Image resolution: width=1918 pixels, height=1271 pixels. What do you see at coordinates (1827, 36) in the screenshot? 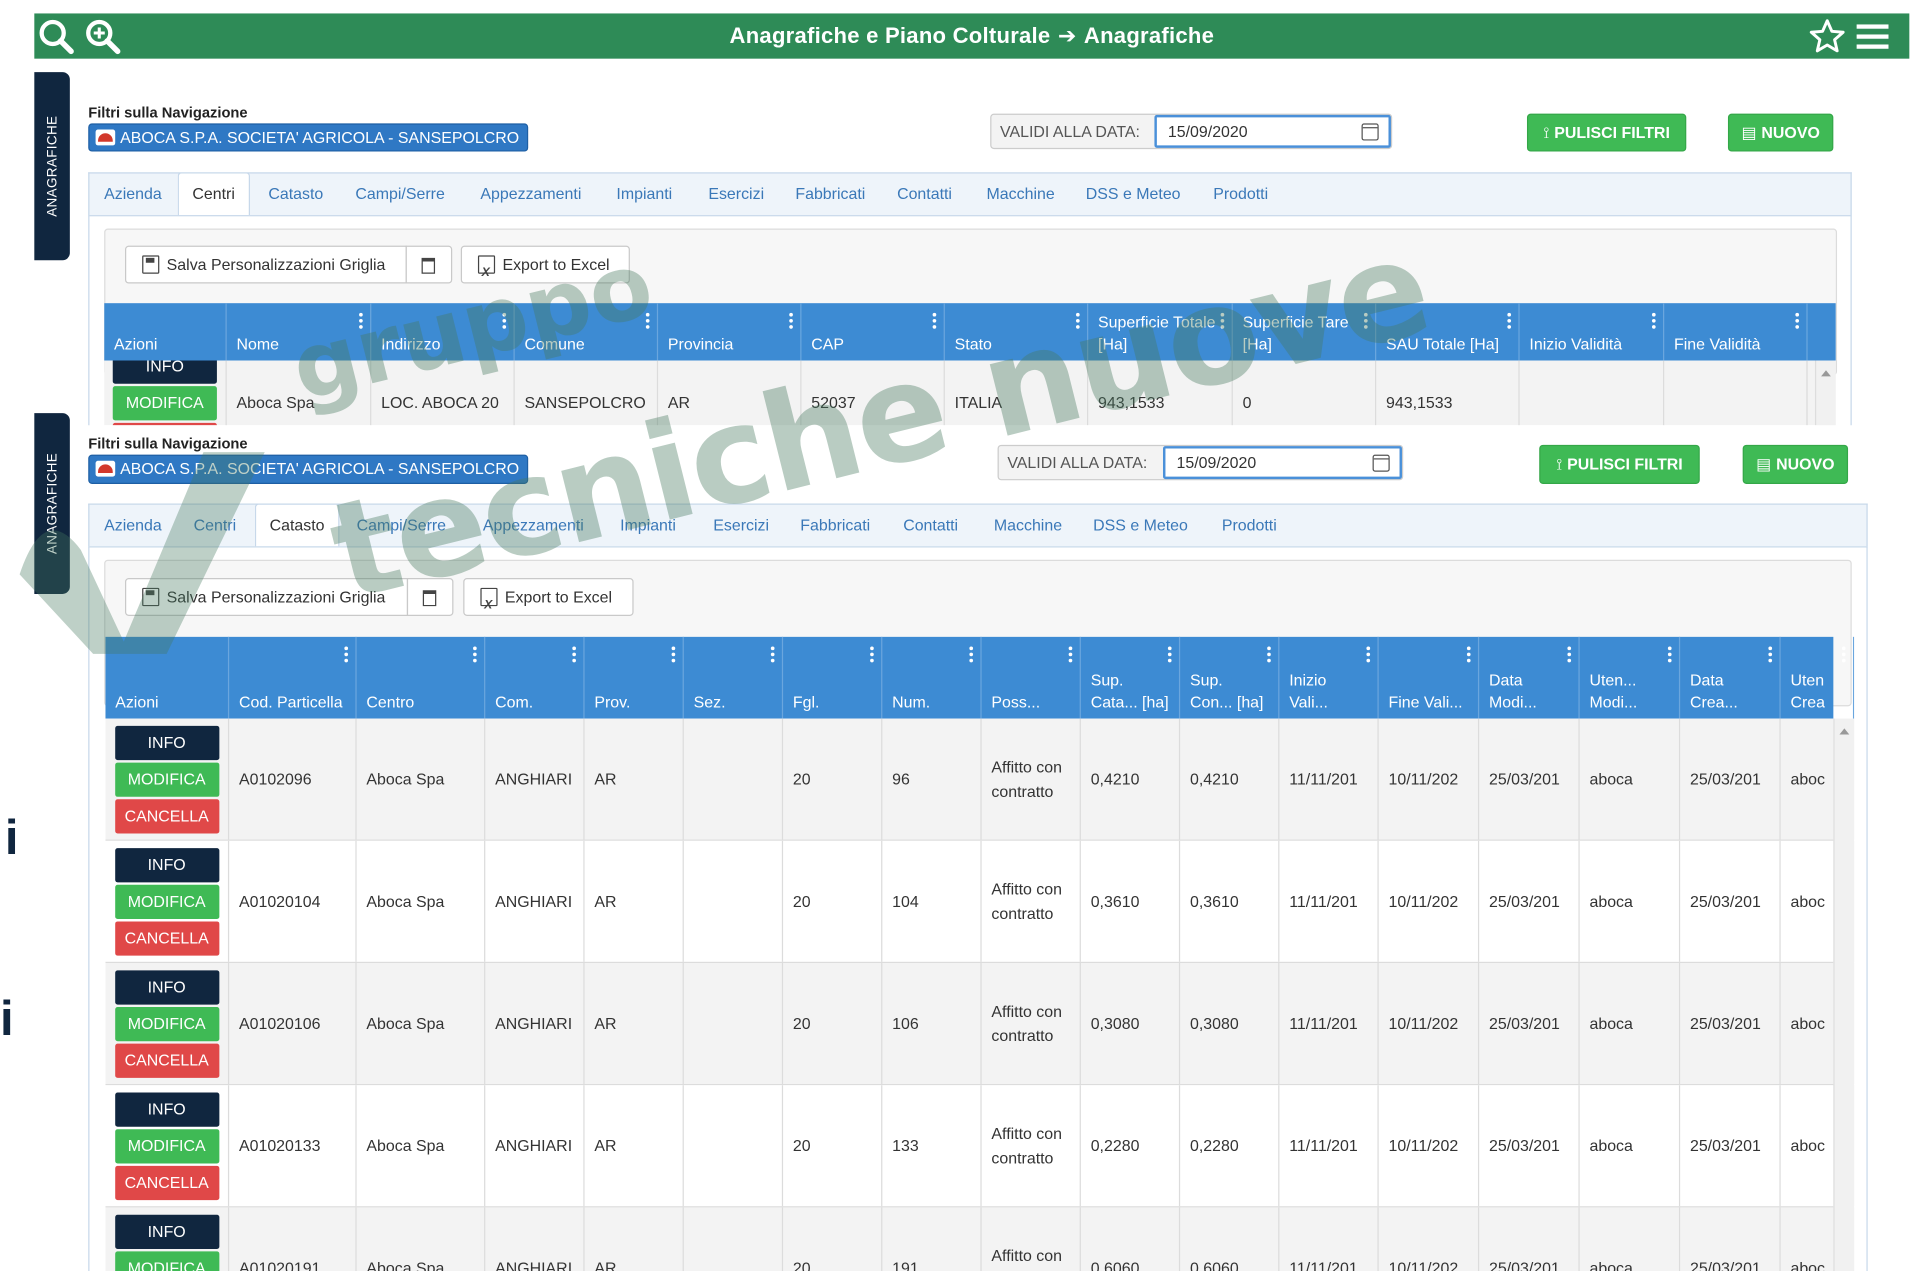
I see `star-icon` at bounding box center [1827, 36].